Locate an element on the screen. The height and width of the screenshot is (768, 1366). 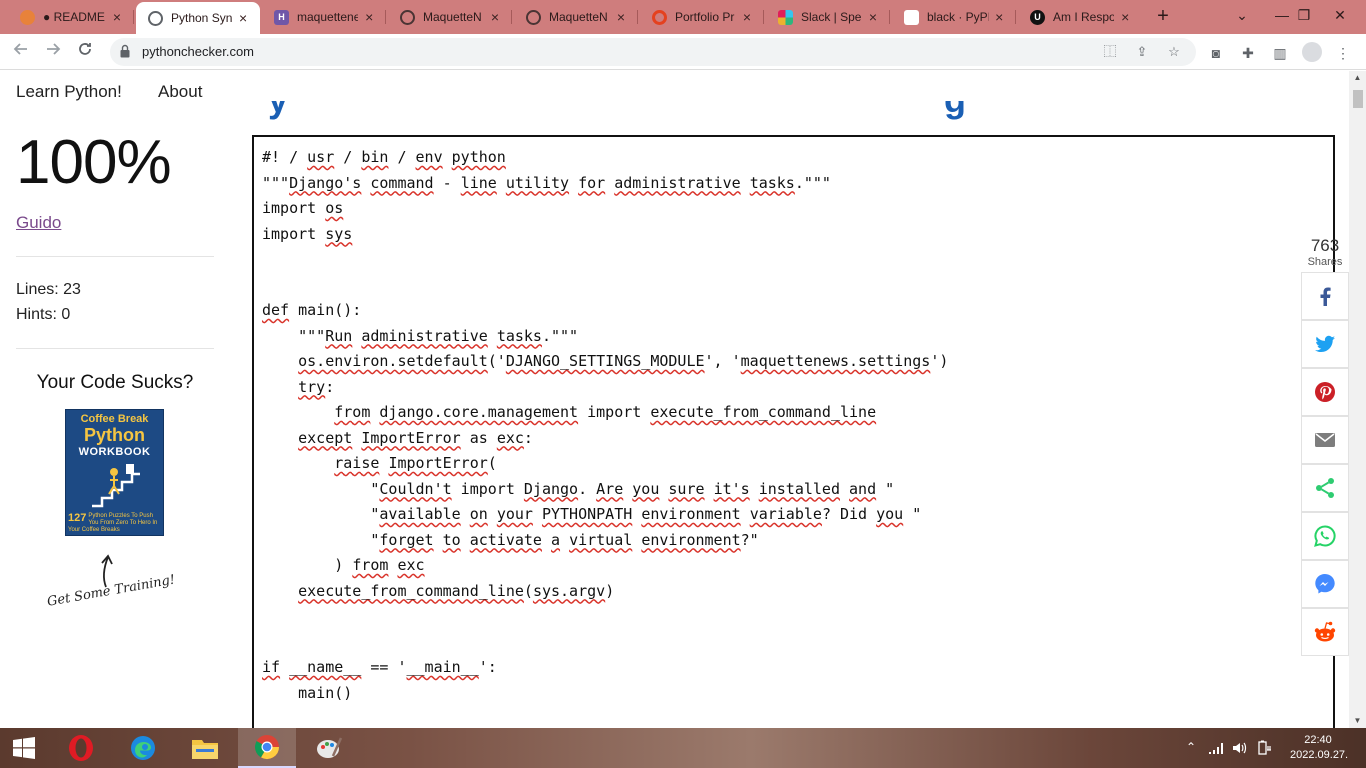
tray-overflow-chevron-icon: ⌃ is located at coordinates (1191, 747).